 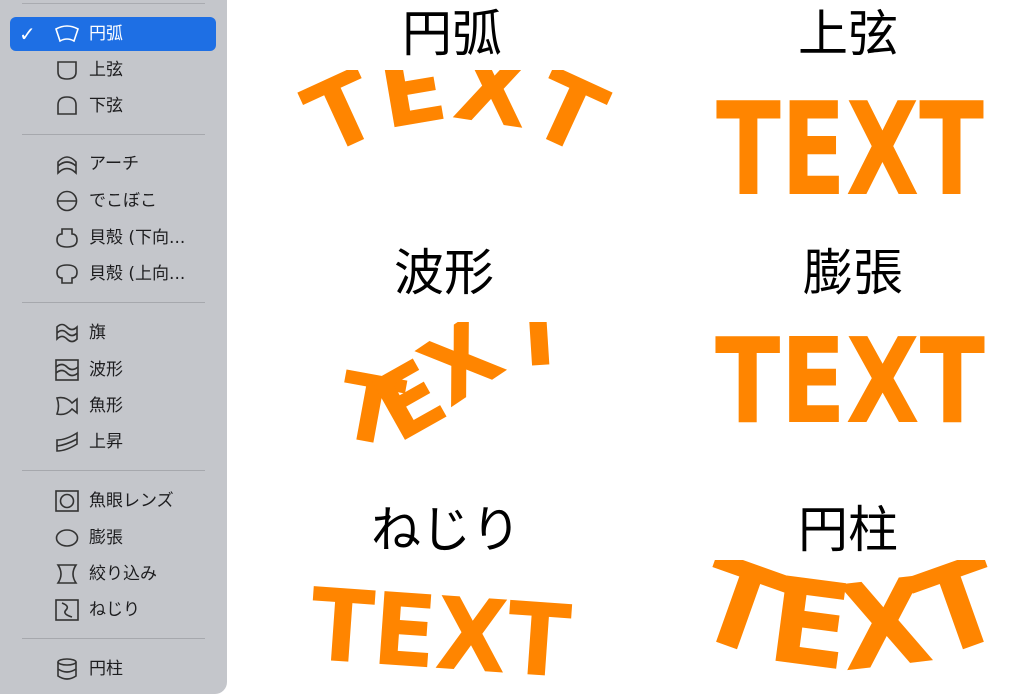 What do you see at coordinates (97, 333) in the screenshot?
I see `menu-item-label: 旗` at bounding box center [97, 333].